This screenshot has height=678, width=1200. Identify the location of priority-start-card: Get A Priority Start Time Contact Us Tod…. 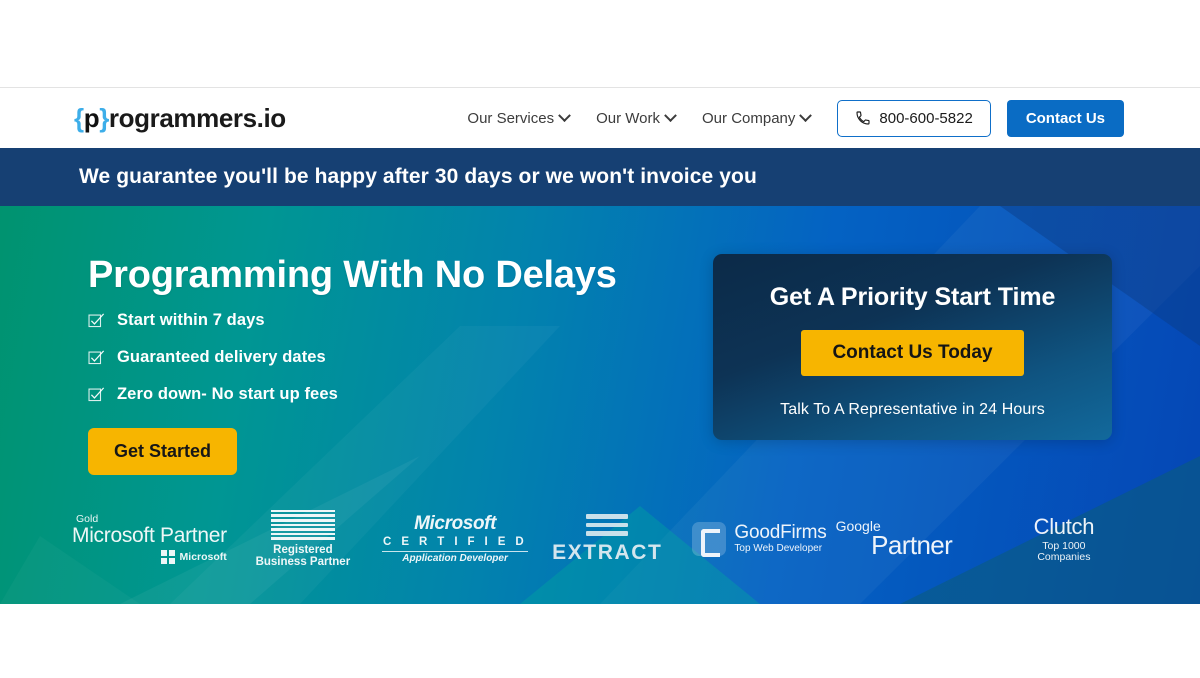
(912, 347).